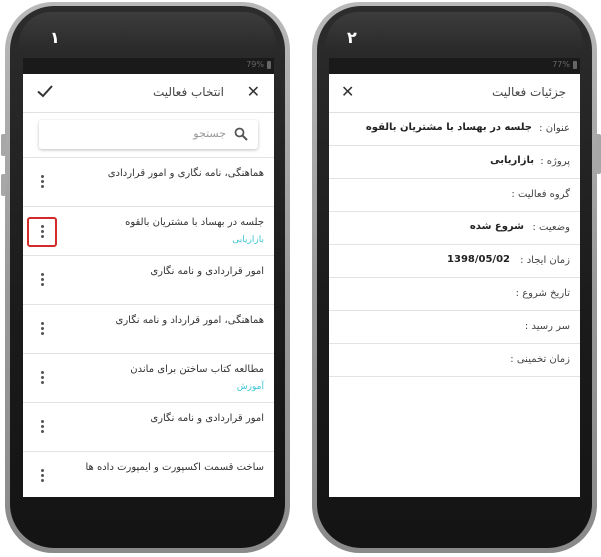 The width and height of the screenshot is (601, 557). I want to click on phone-number-label: ٢, so click(352, 37).